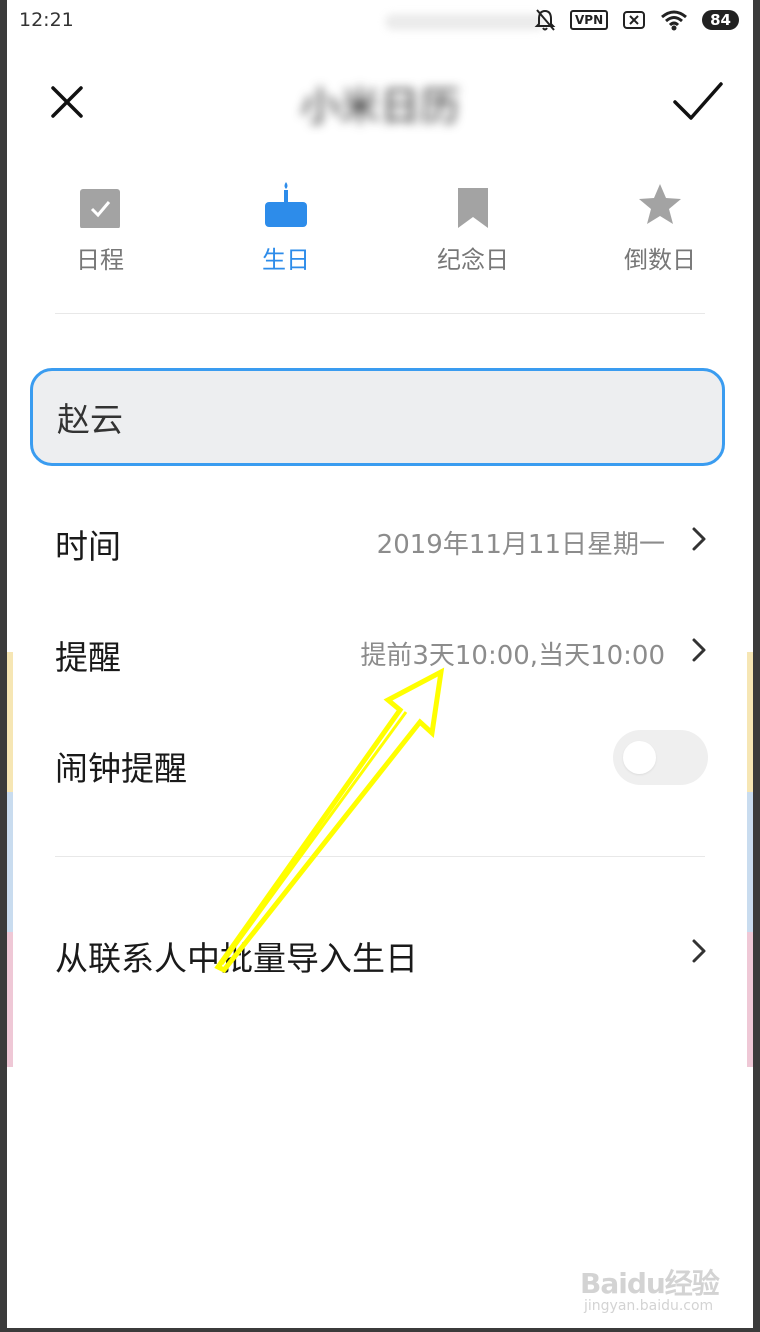  Describe the element at coordinates (720, 20) in the screenshot. I see `battery-icon: 84` at that location.